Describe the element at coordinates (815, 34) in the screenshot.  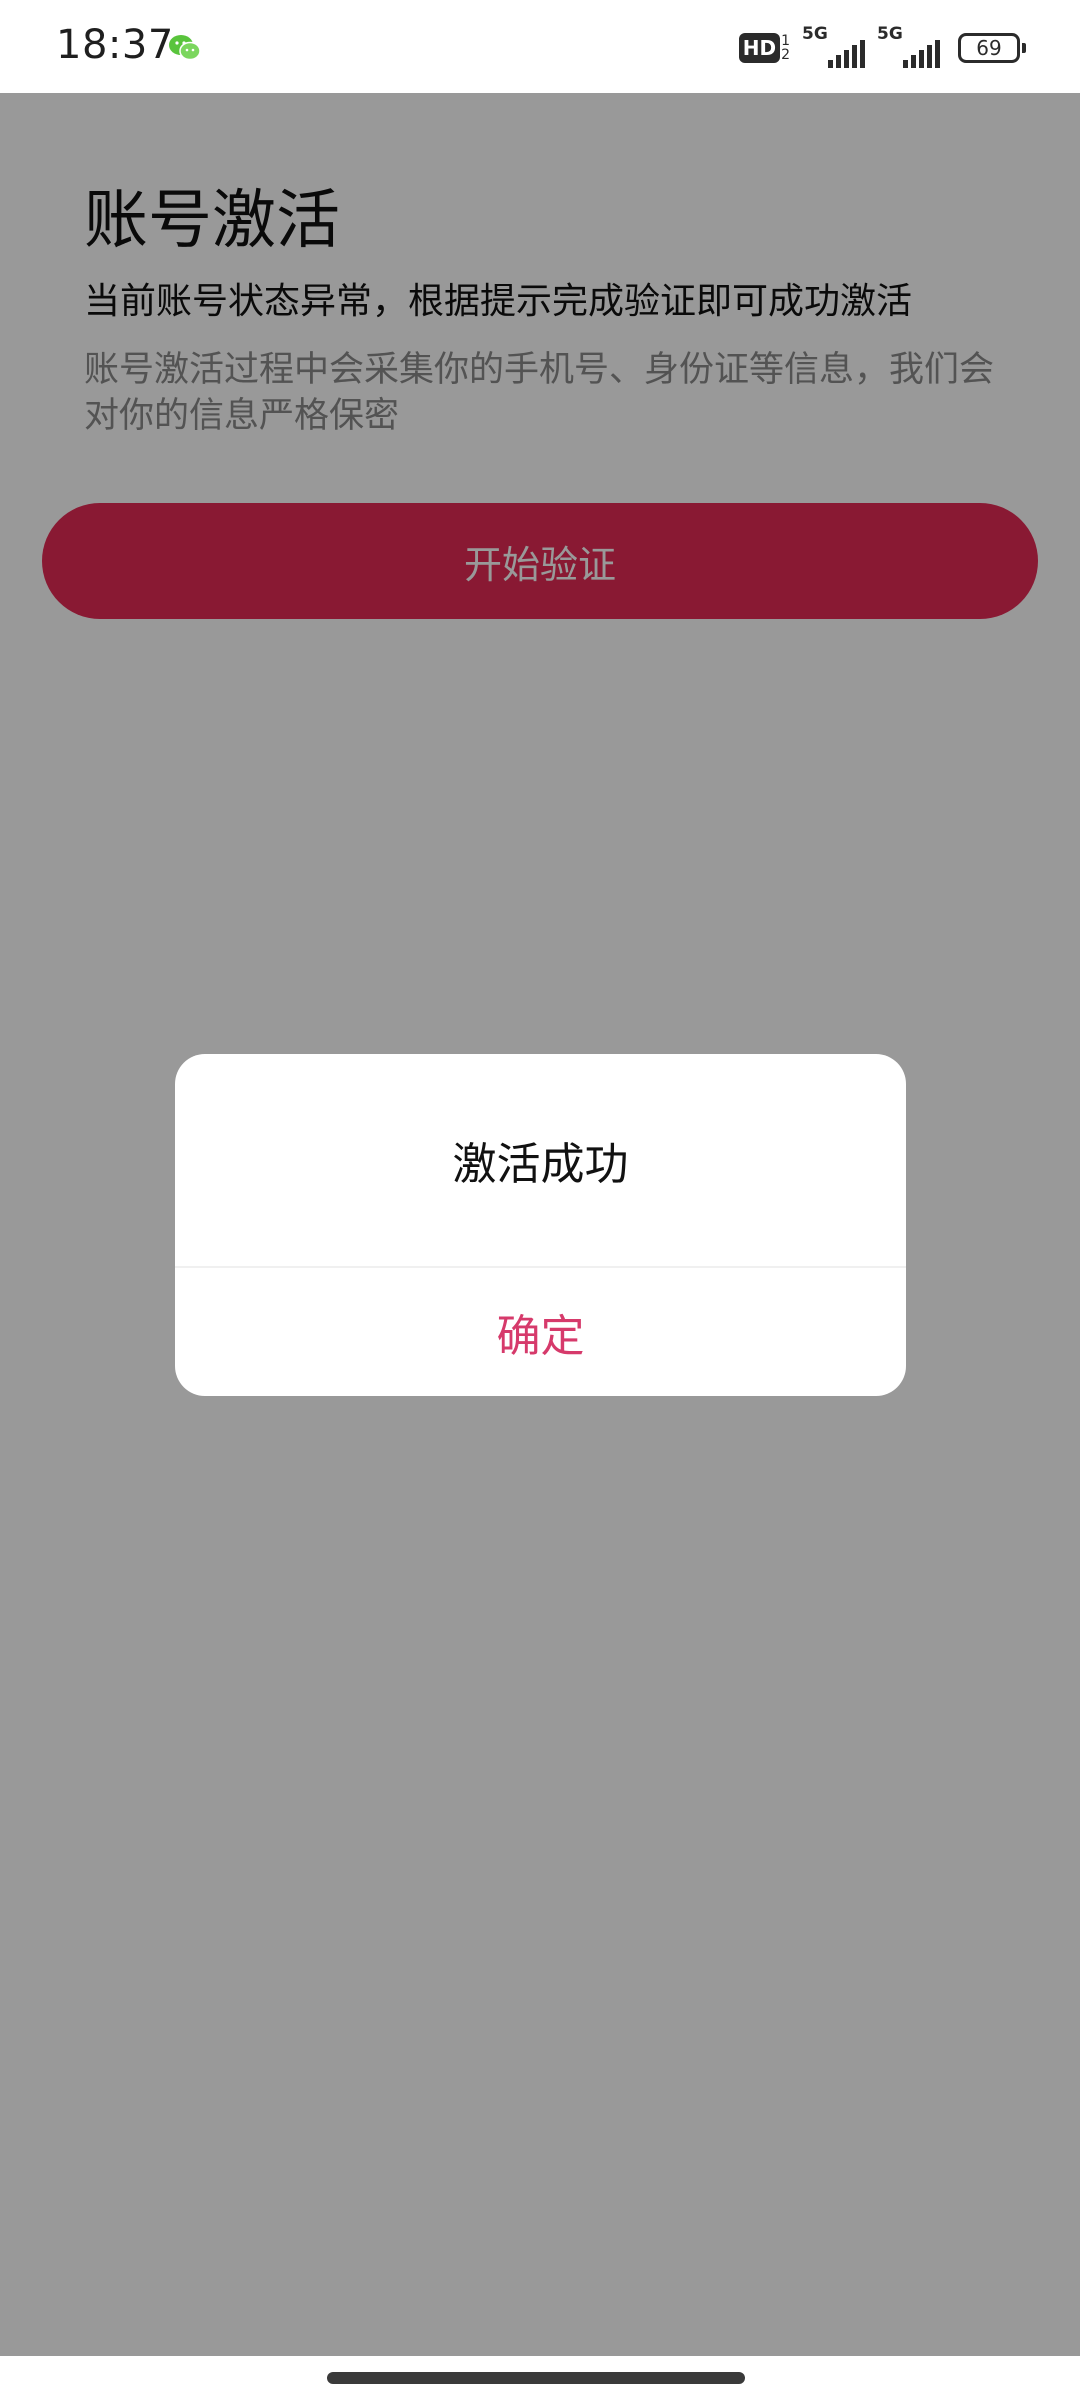
I see `network-type-sim1: 5G` at that location.